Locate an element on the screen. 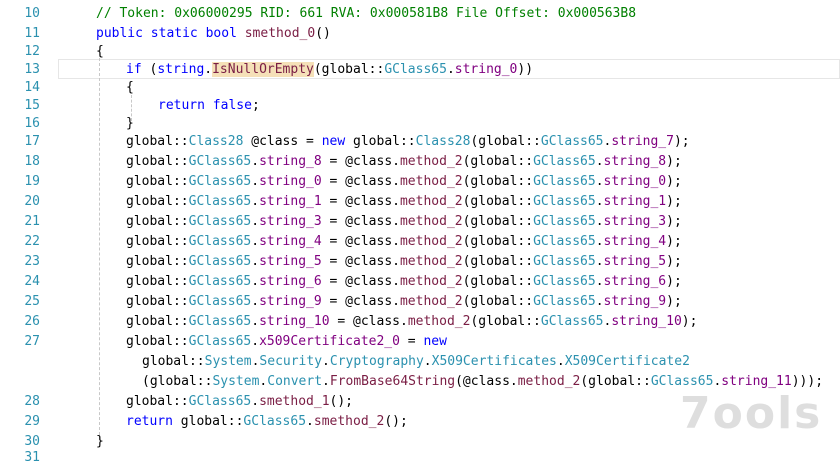  code-text: return global::GClass65.smethod_2(); is located at coordinates (267, 422).